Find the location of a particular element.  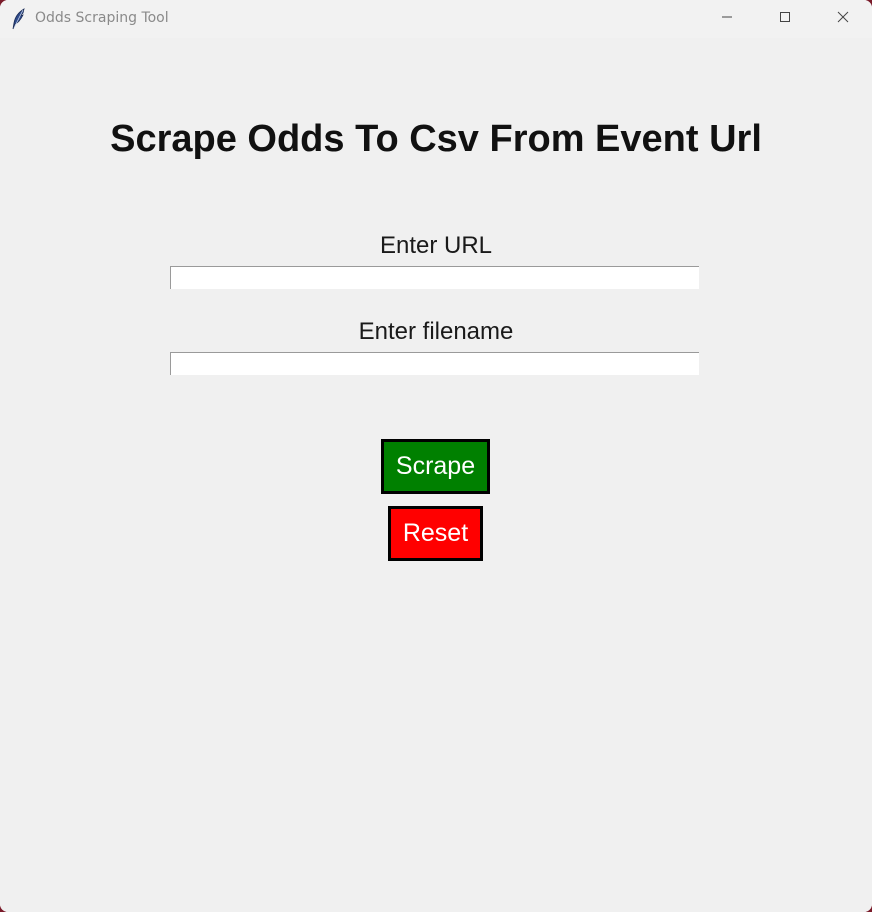

window-title: Odds Scraping Tool is located at coordinates (102, 18).